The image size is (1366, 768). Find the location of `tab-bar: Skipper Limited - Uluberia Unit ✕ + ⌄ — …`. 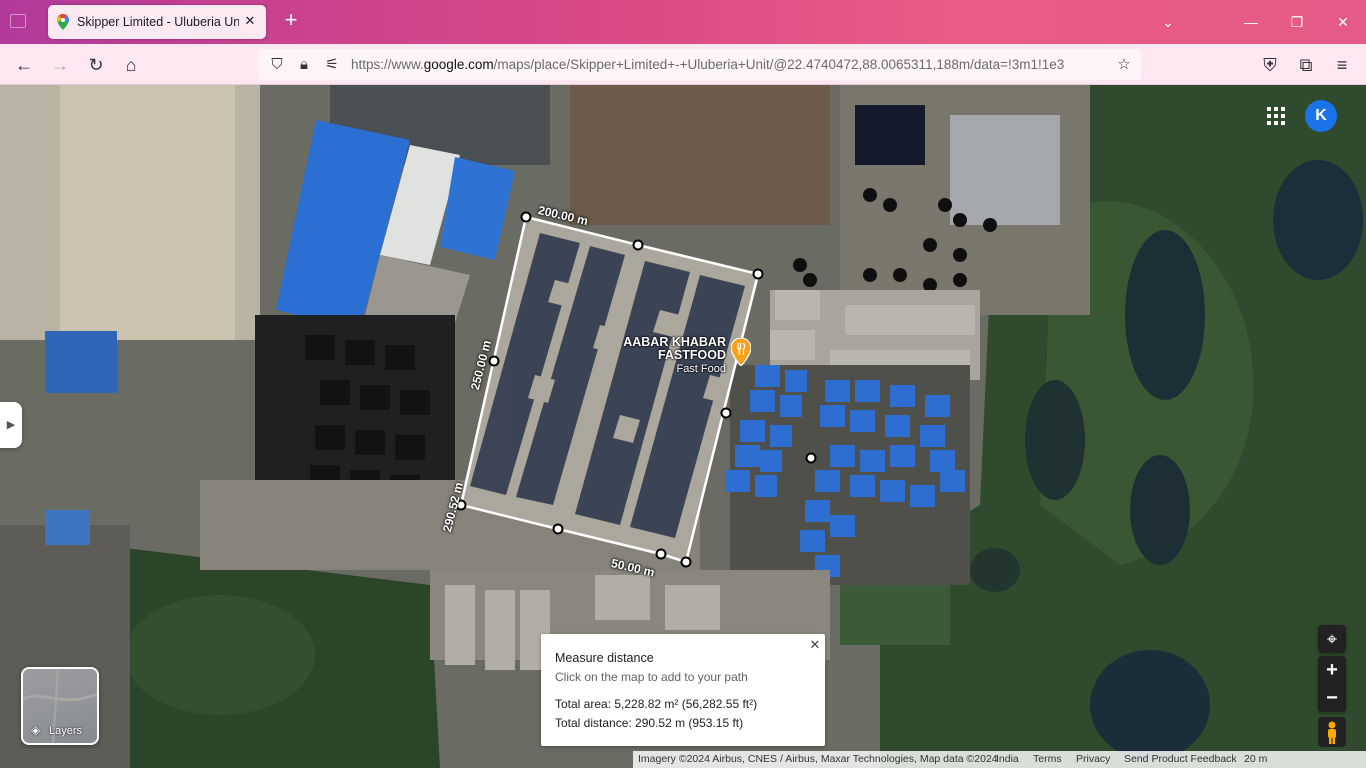

tab-bar: Skipper Limited - Uluberia Unit ✕ + ⌄ — … is located at coordinates (683, 22).